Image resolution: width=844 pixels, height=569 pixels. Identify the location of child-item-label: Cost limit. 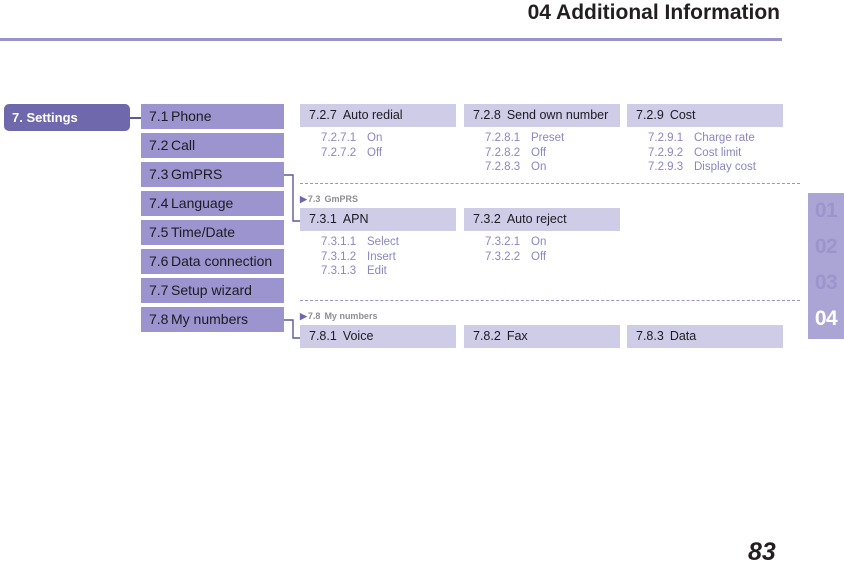
(718, 152).